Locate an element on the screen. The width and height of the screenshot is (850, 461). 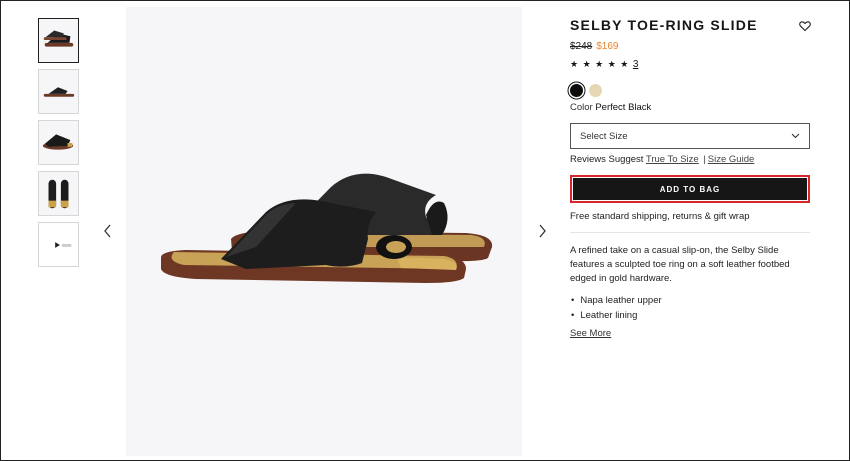
color-swatches is located at coordinates (690, 90).